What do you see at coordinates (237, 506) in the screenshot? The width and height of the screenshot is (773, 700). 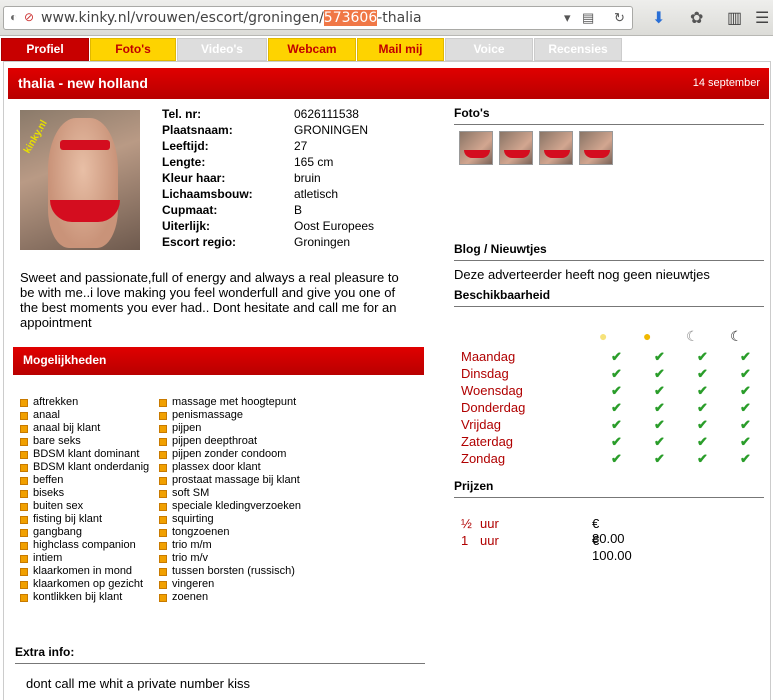 I see `service-label: speciale kledingverzoeken` at bounding box center [237, 506].